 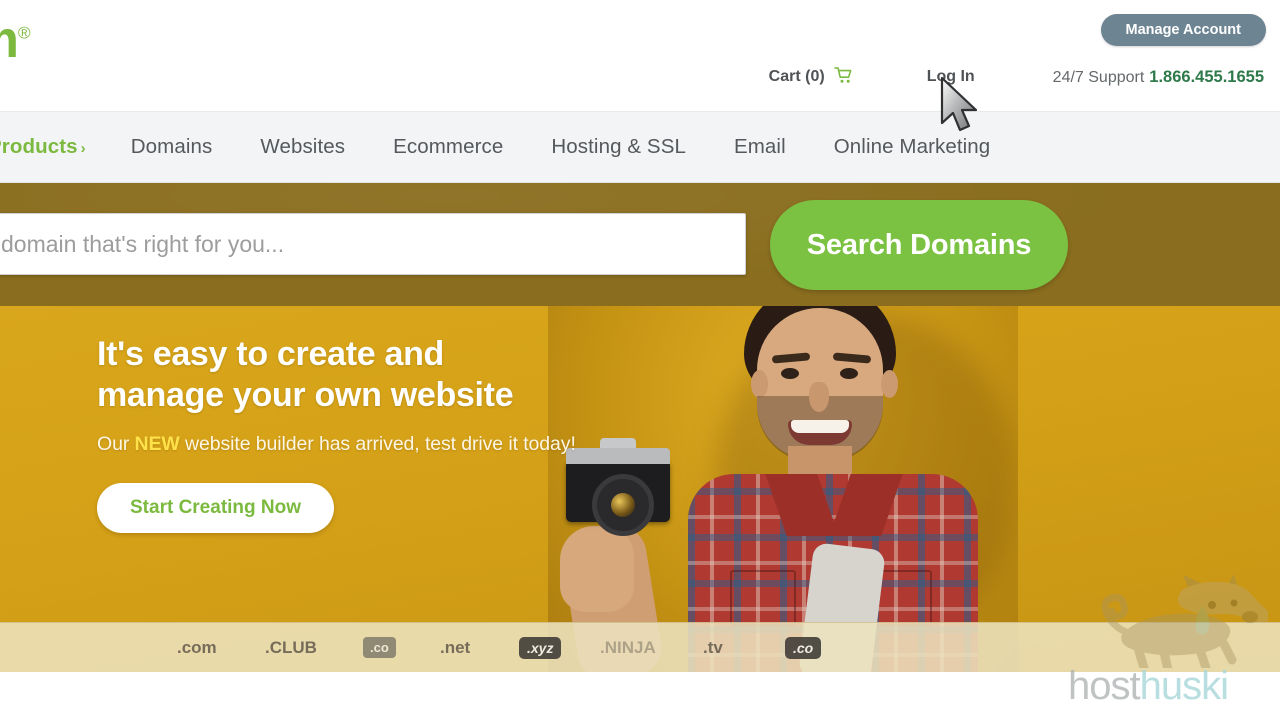 I want to click on nav-item-products: Products›, so click(x=43, y=147).